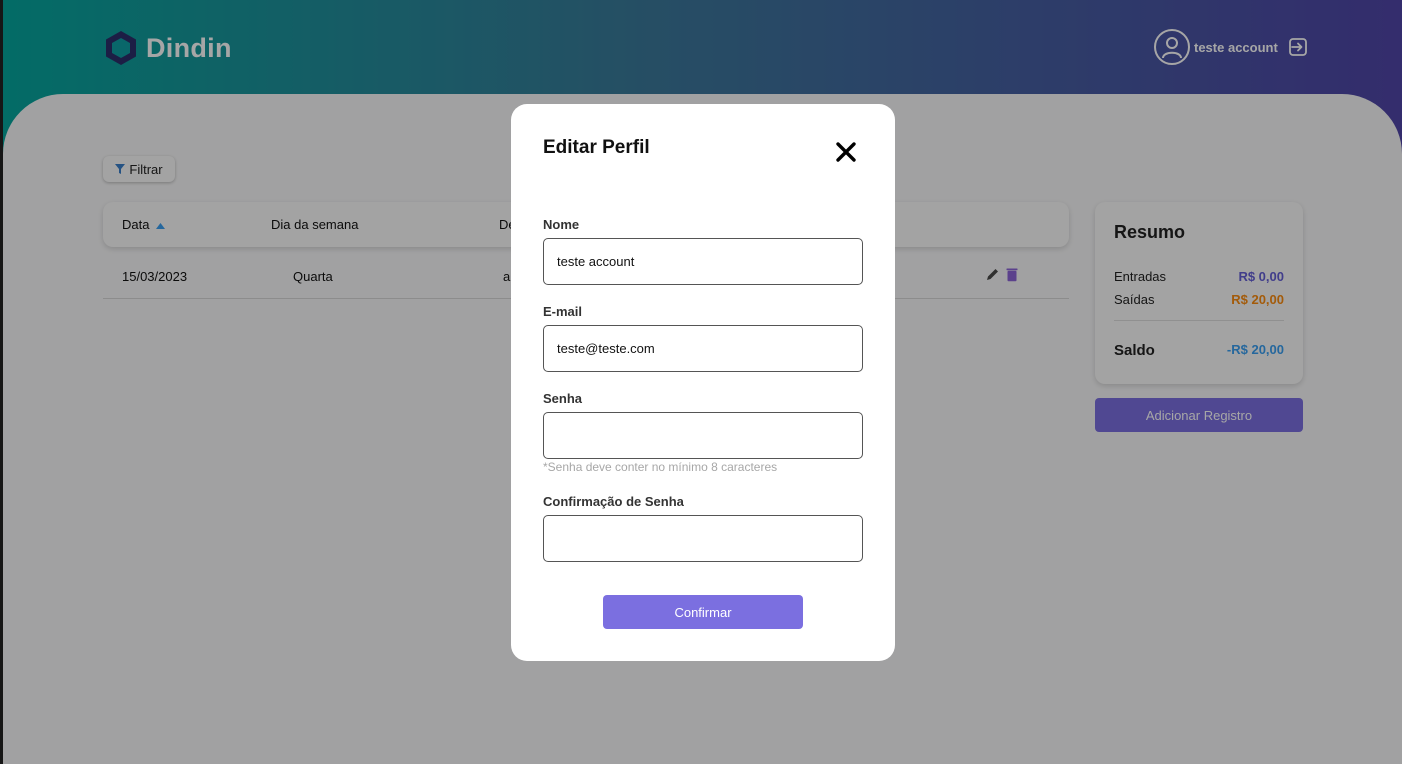 Image resolution: width=1402 pixels, height=764 pixels. I want to click on email-label: E-mail, so click(563, 311).